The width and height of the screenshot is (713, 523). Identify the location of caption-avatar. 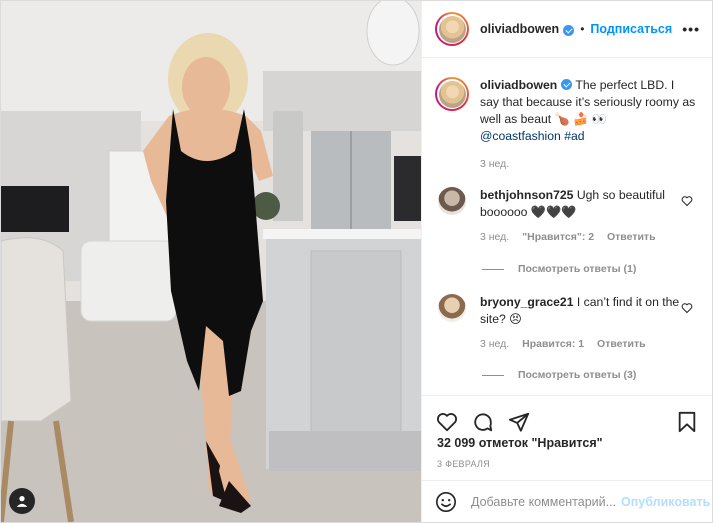
(452, 94).